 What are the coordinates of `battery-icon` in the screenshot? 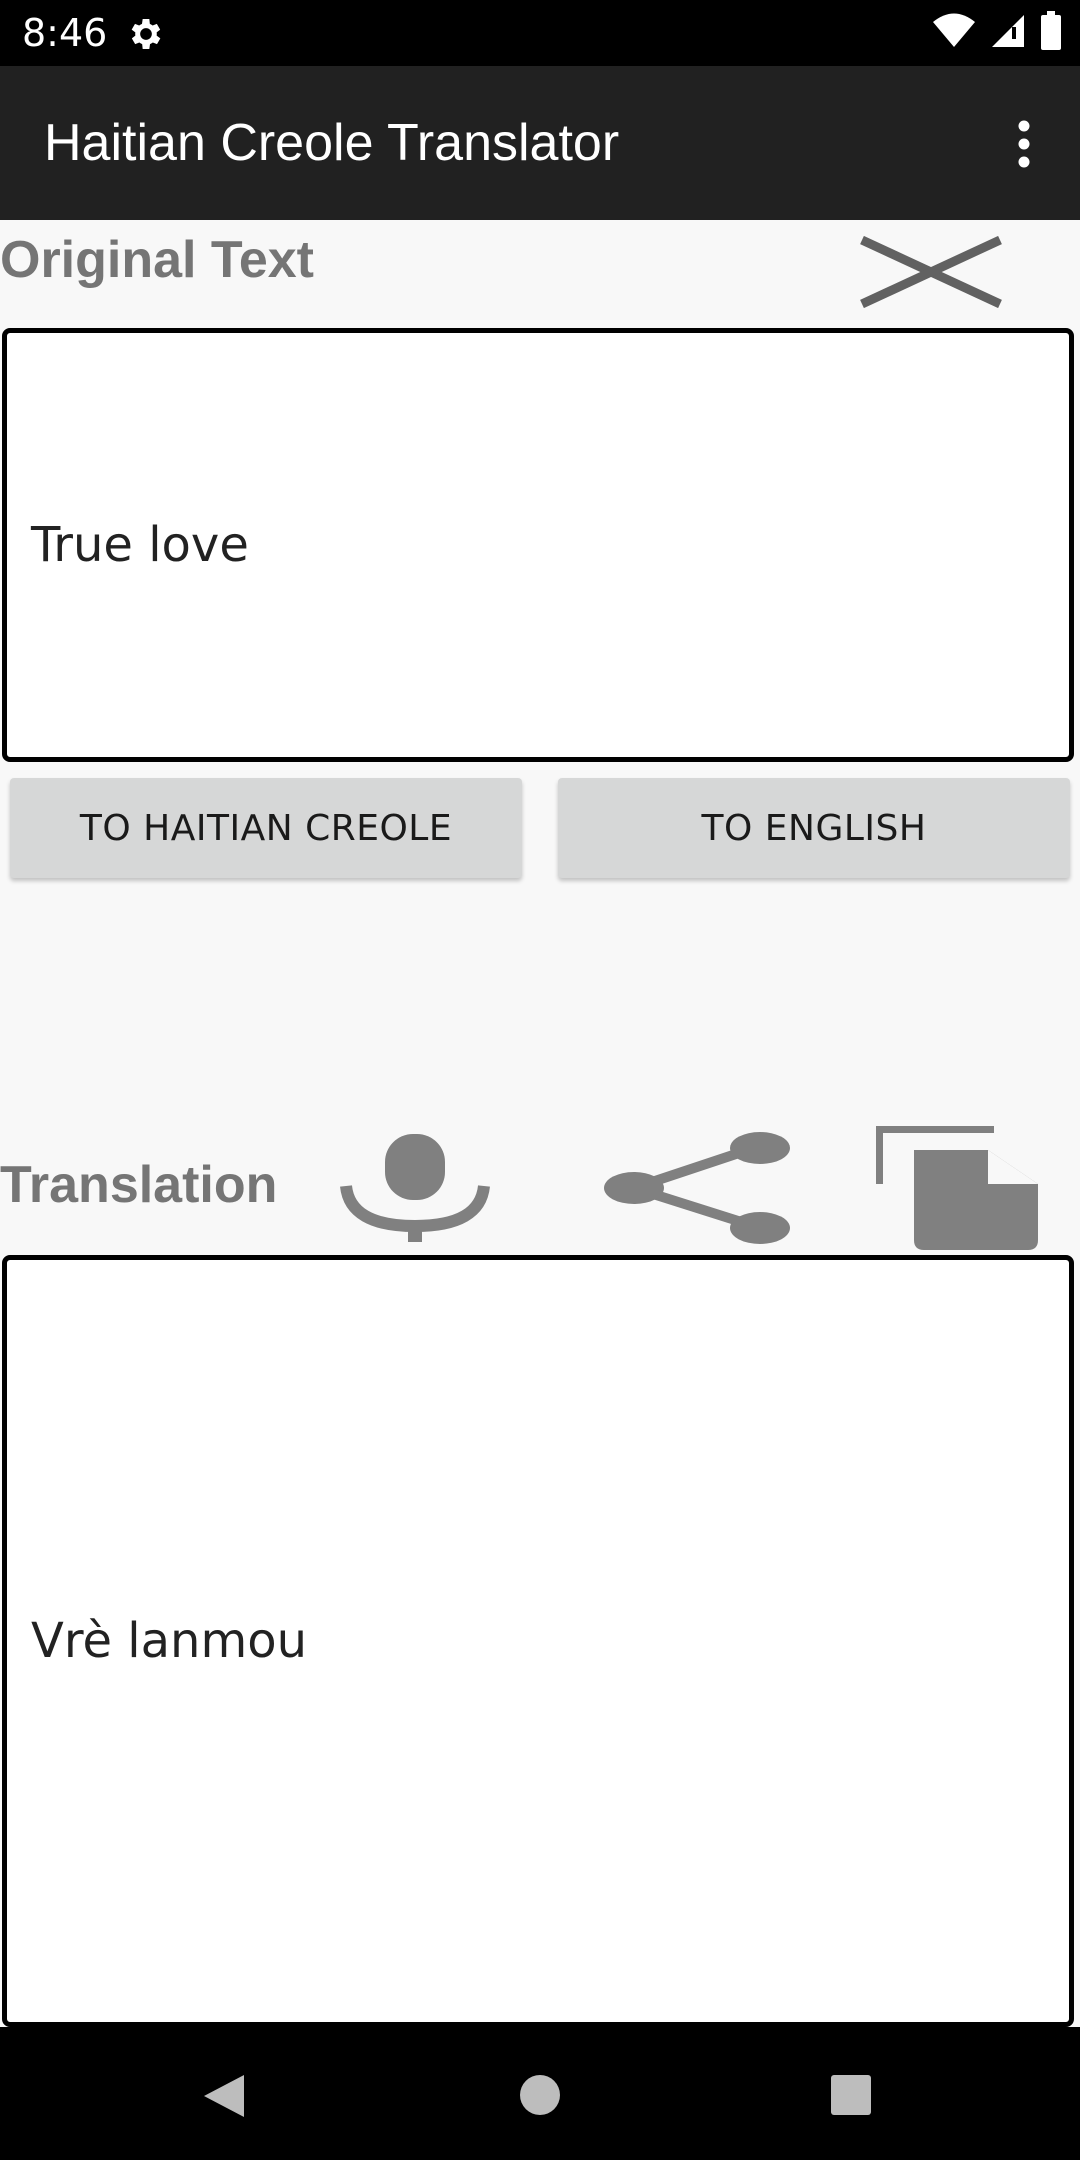 It's located at (1051, 33).